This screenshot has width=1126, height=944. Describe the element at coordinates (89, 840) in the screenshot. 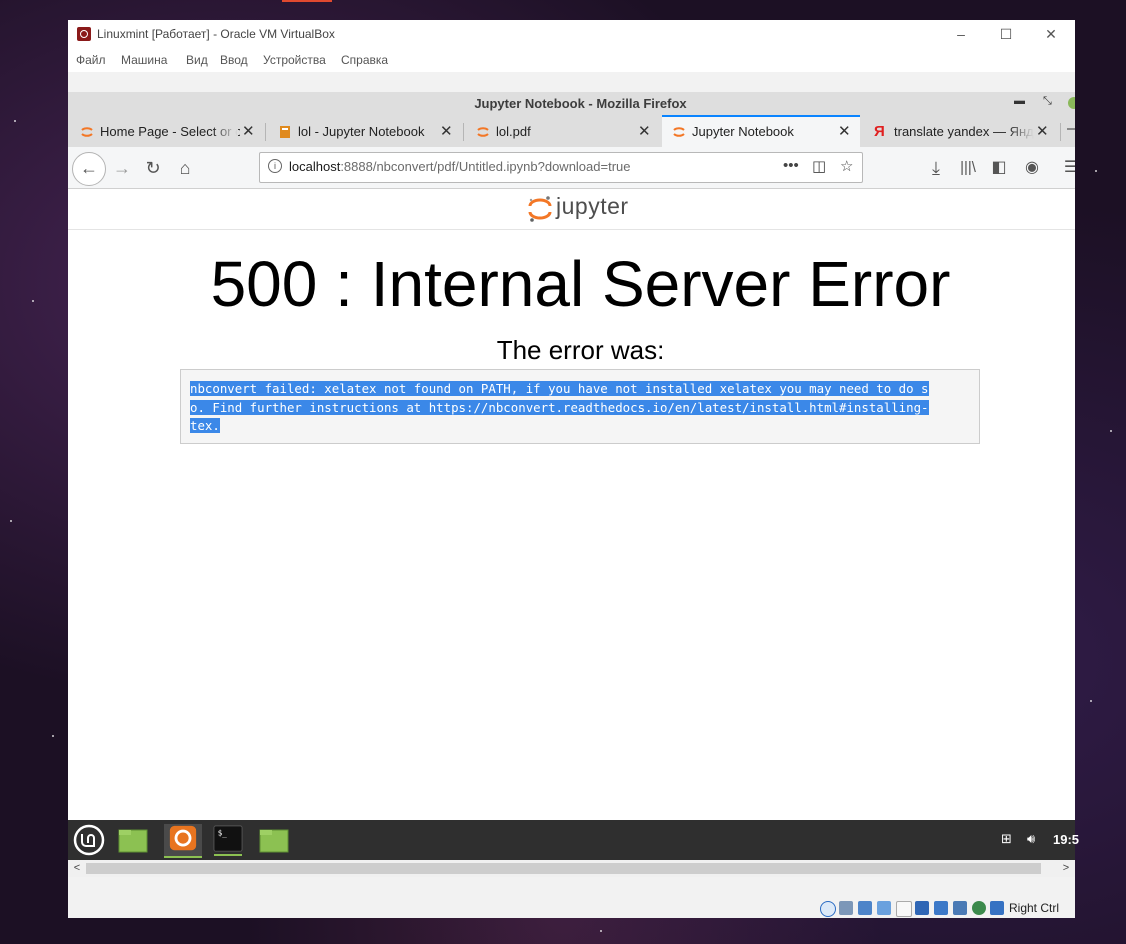

I see `mint-menu-icon` at that location.